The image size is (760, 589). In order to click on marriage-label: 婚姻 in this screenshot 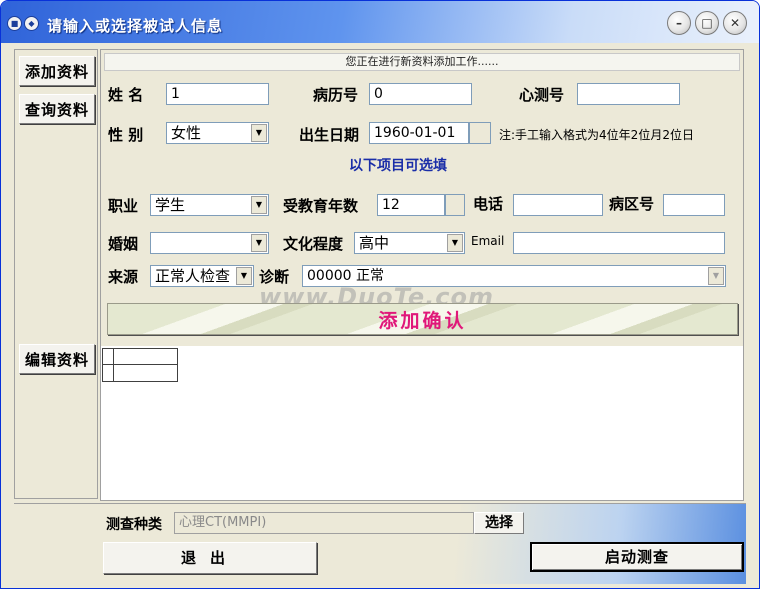, I will do `click(123, 244)`.